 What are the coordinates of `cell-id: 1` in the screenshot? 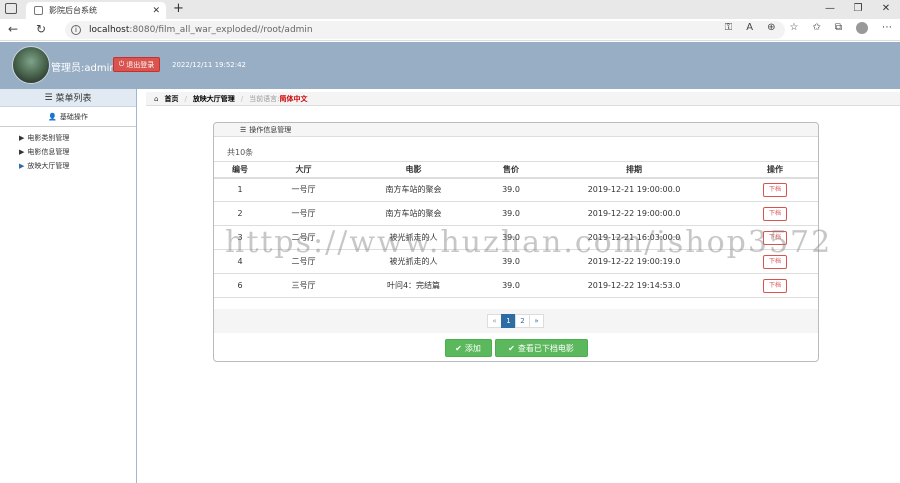 It's located at (240, 189).